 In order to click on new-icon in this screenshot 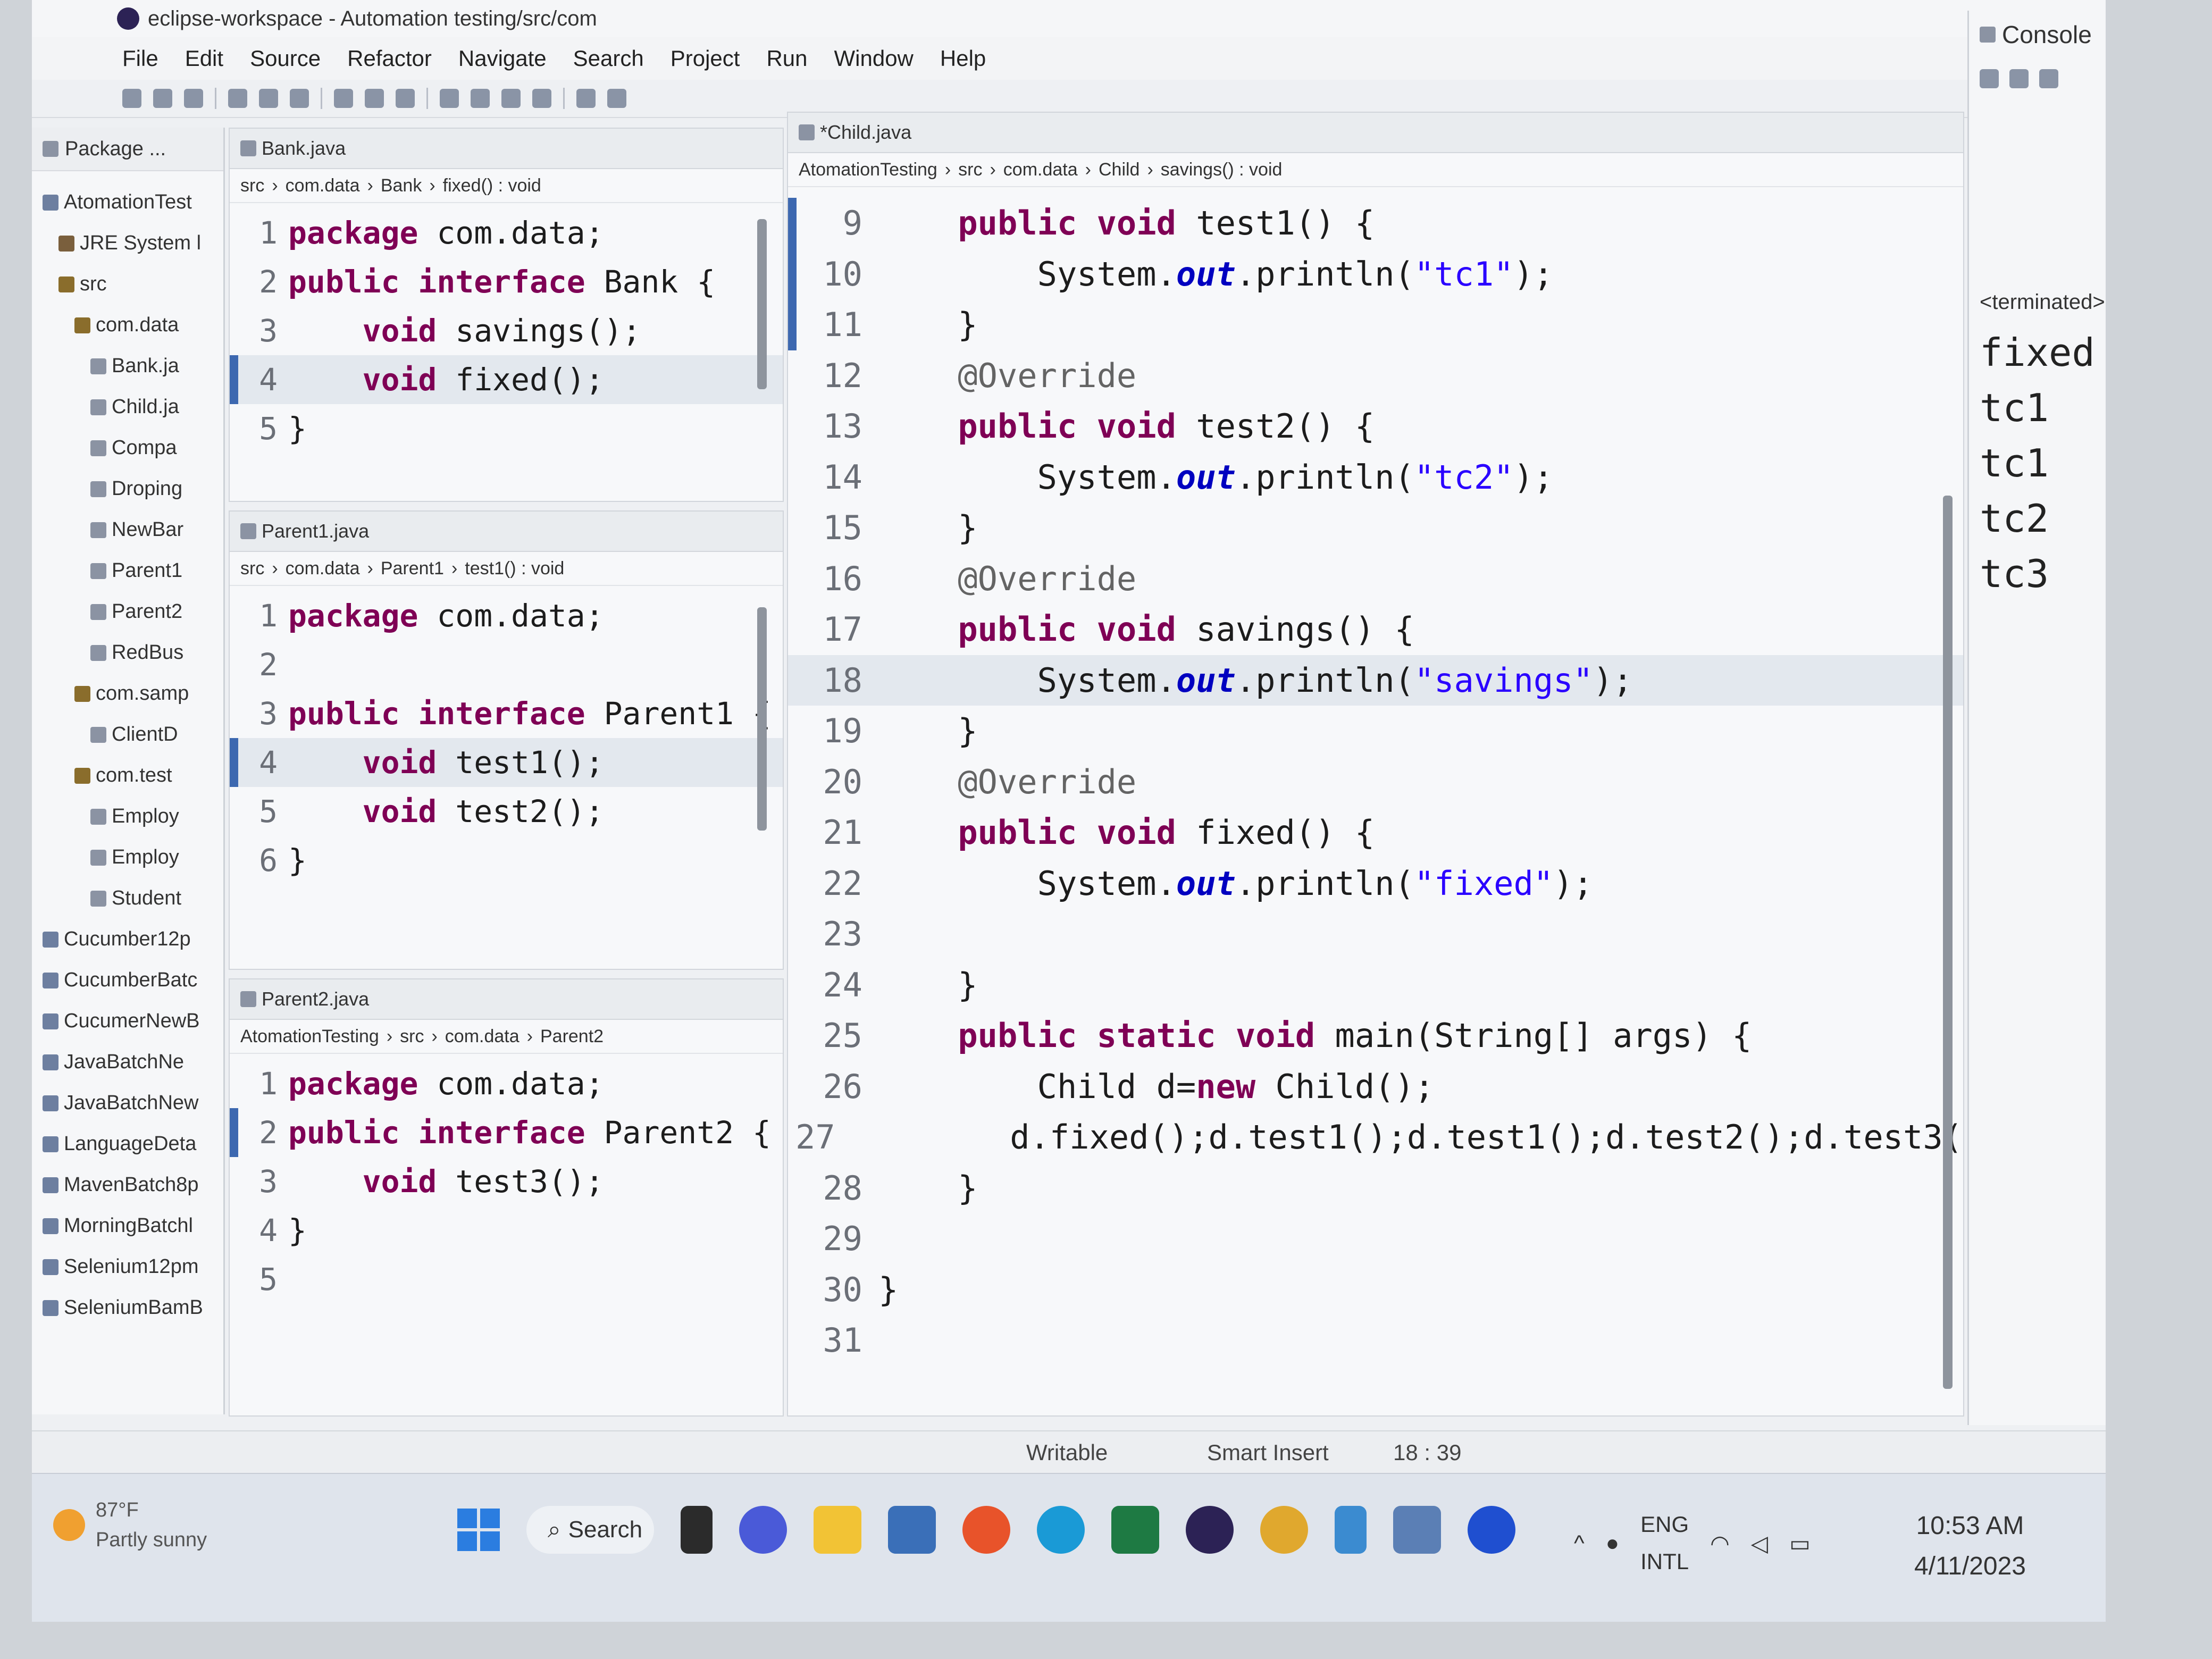, I will do `click(131, 98)`.